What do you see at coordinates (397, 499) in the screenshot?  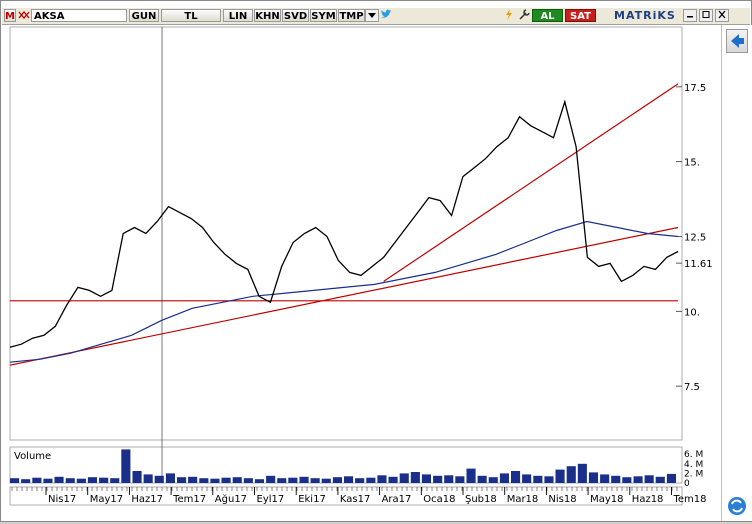 I see `date-tick-label: Ara17` at bounding box center [397, 499].